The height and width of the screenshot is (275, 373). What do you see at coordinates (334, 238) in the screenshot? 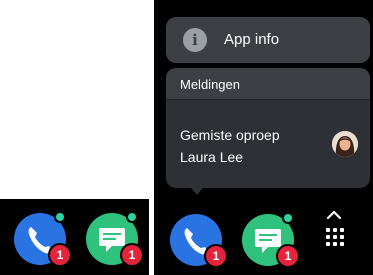
I see `app-drawer-icon` at bounding box center [334, 238].